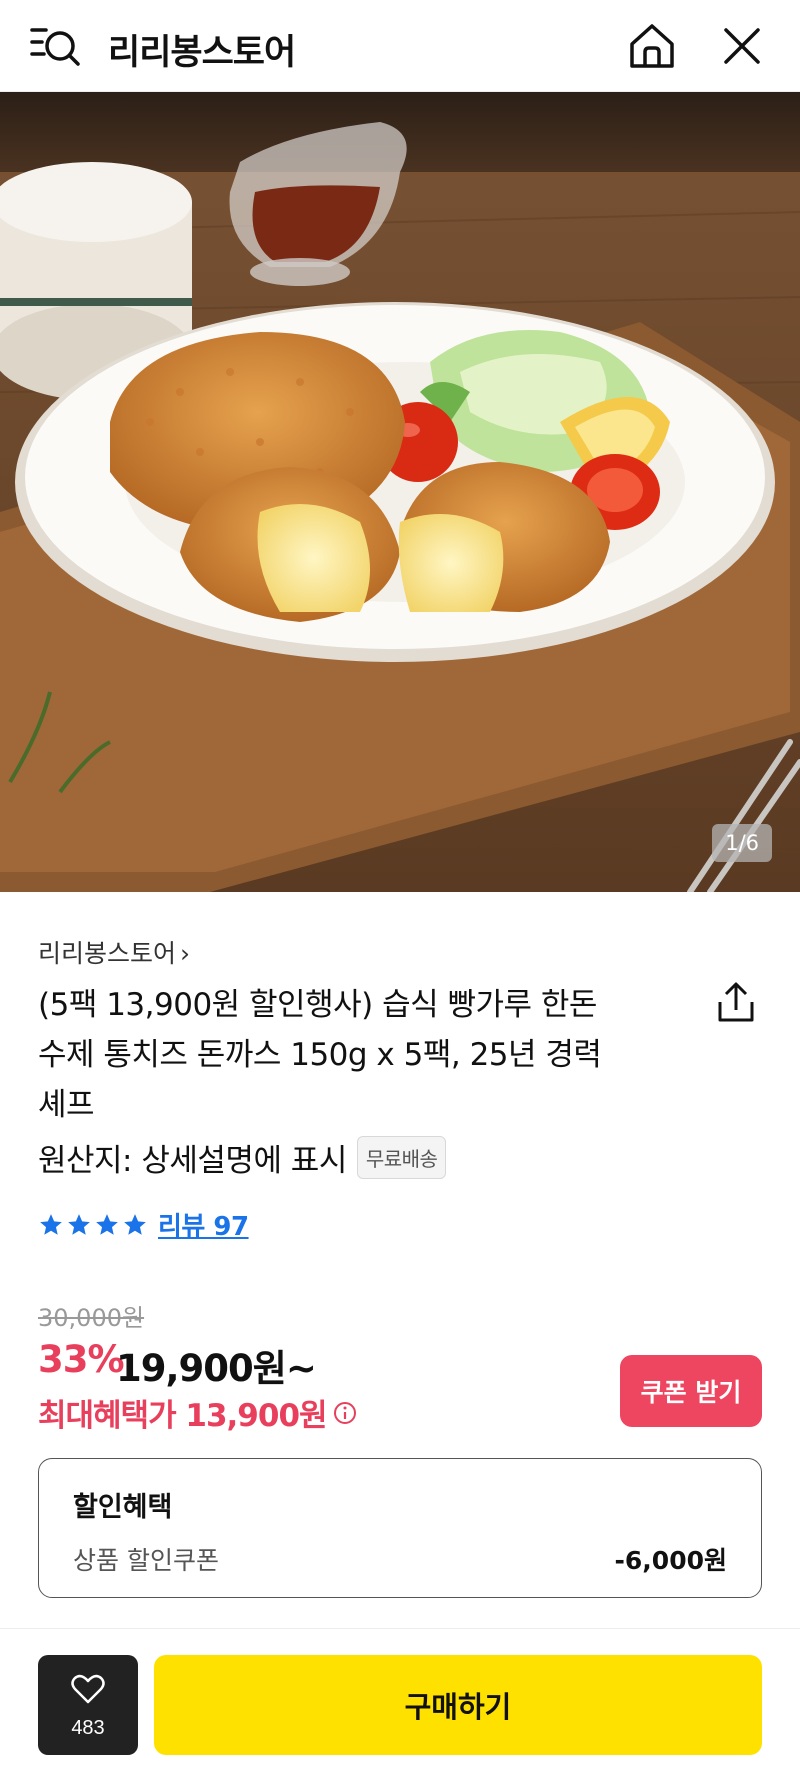 The height and width of the screenshot is (1787, 800). I want to click on rating-stars, so click(93, 1225).